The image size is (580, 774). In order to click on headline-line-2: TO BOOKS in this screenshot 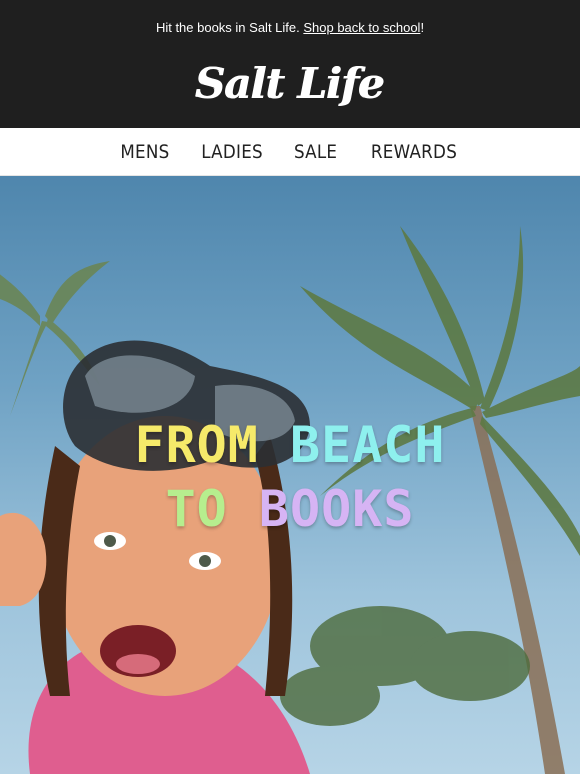, I will do `click(290, 509)`.